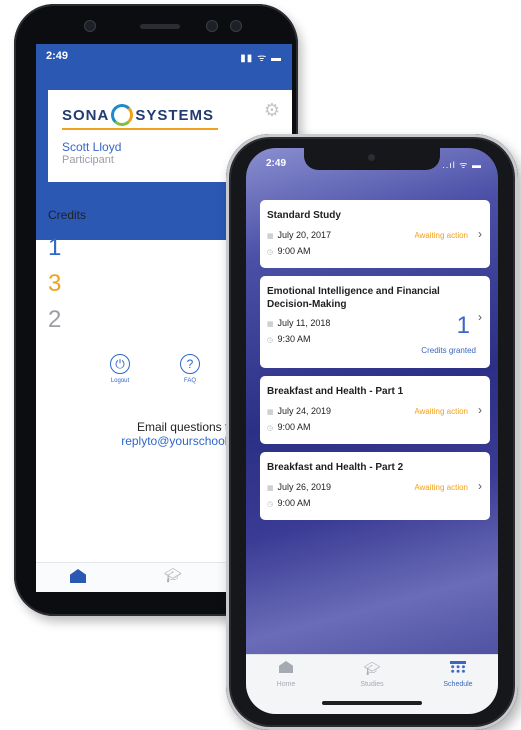  I want to click on question-icon: ?, so click(190, 364).